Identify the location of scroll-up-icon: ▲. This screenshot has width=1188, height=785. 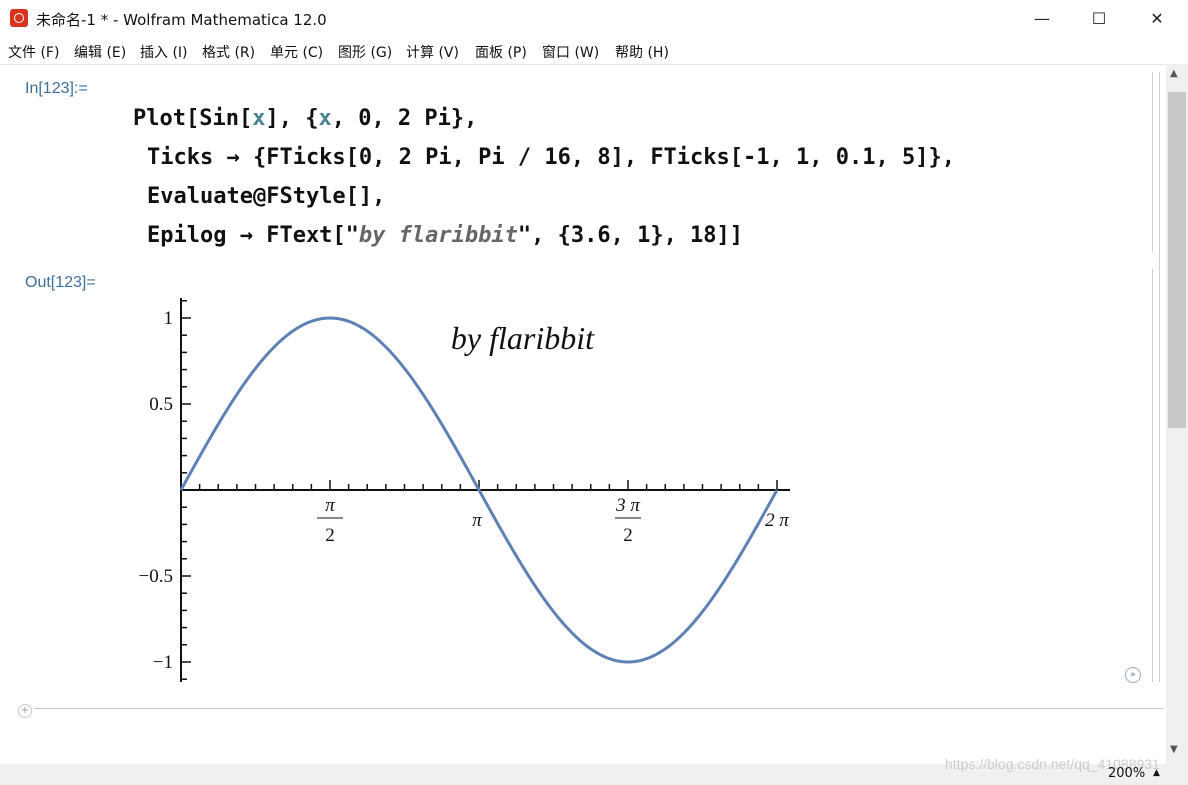
(1174, 73).